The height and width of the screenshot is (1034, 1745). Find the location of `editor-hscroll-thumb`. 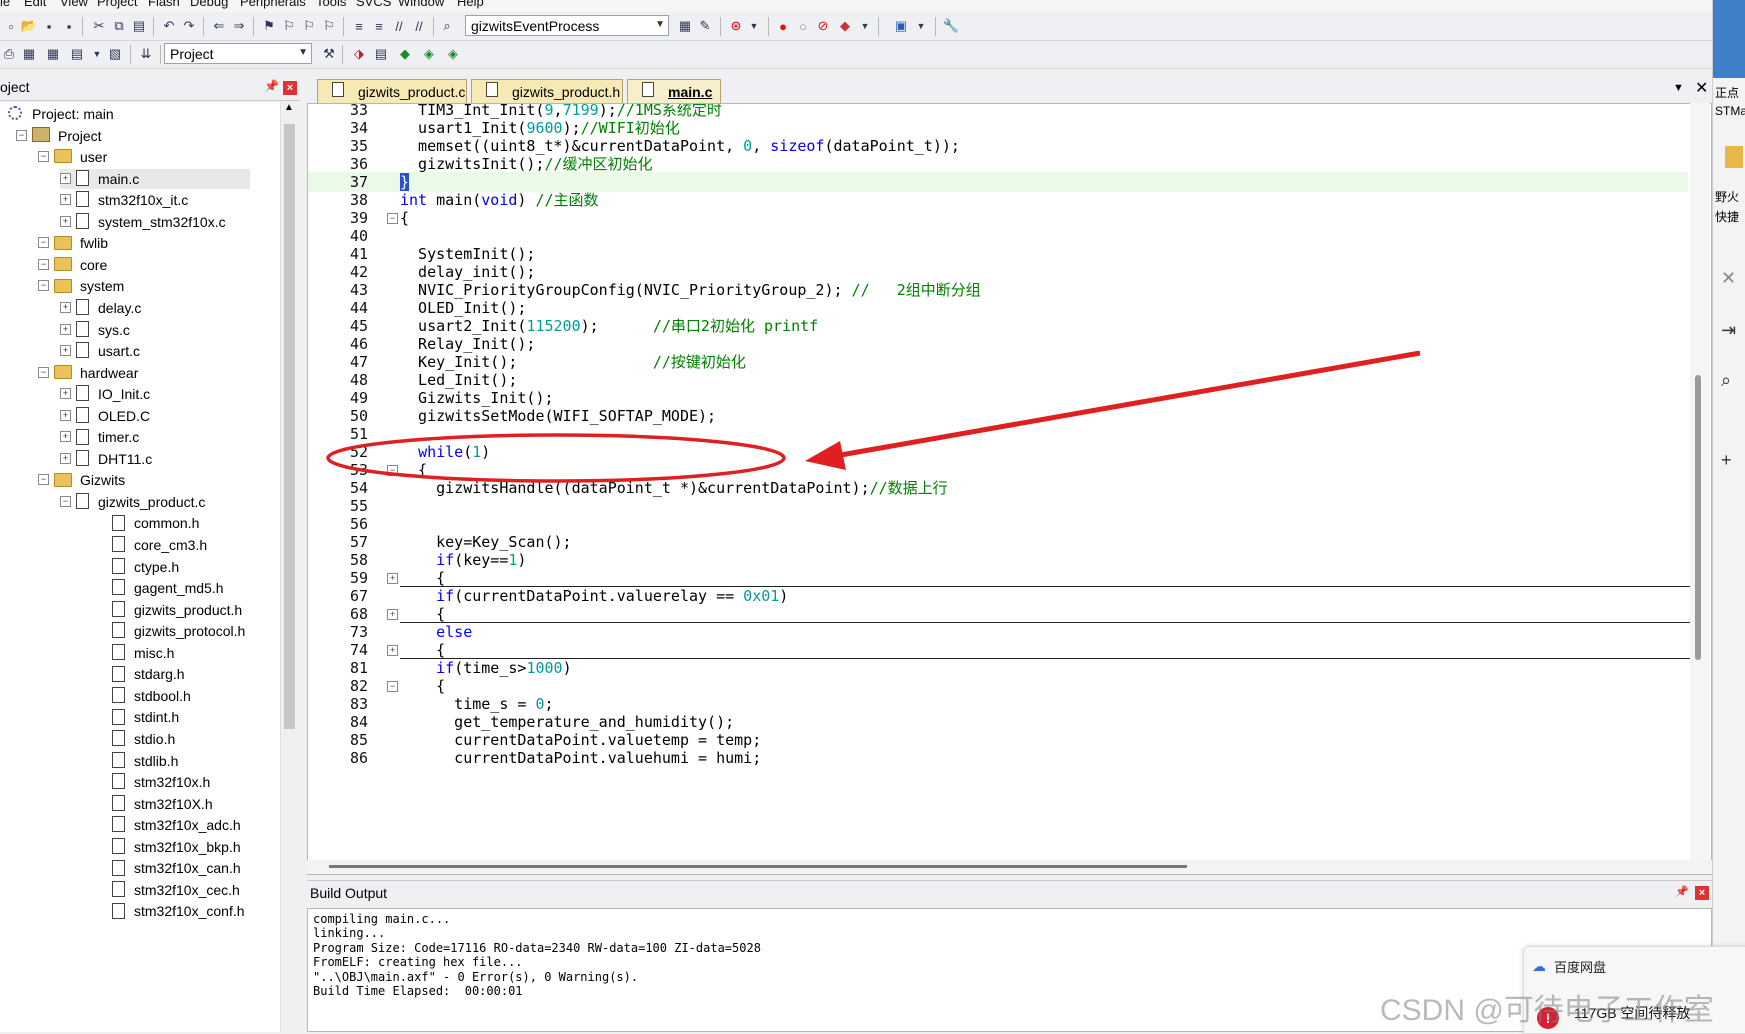

editor-hscroll-thumb is located at coordinates (758, 866).